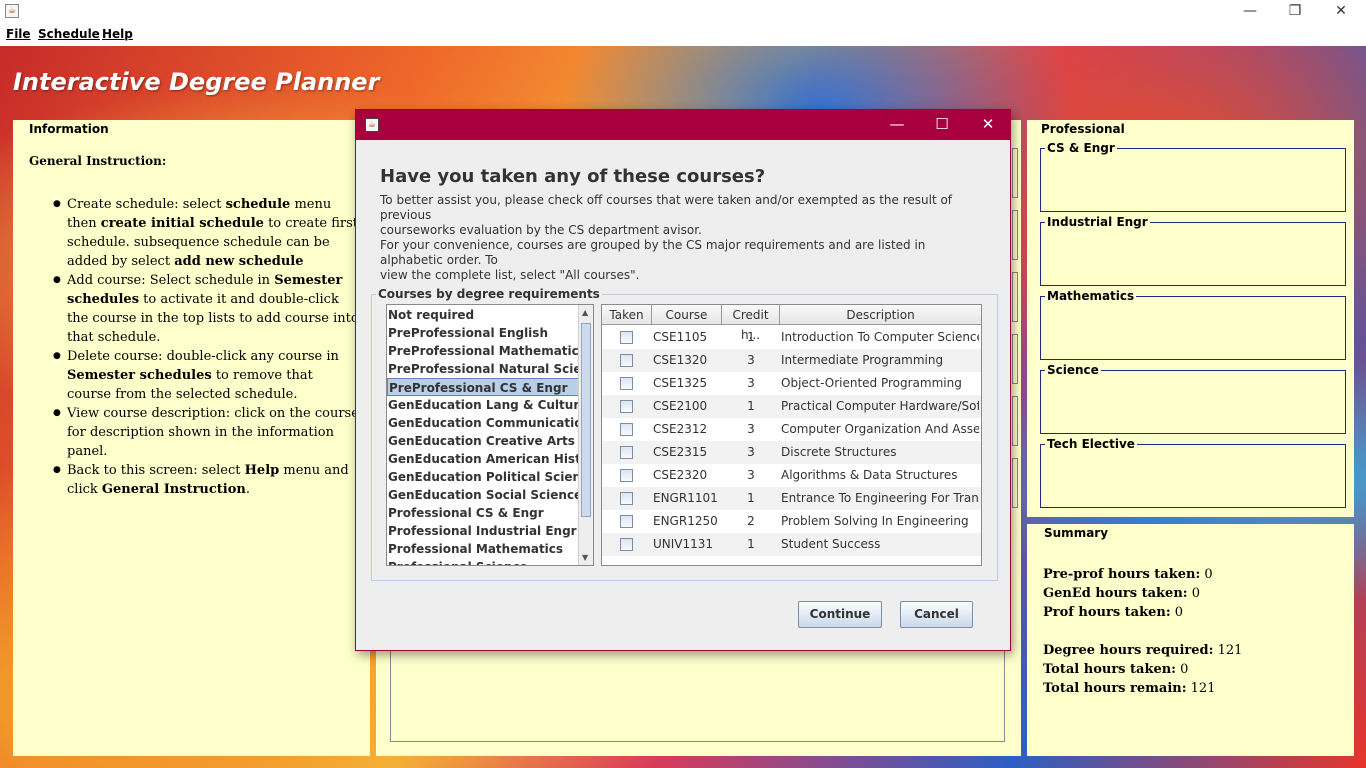 This screenshot has width=1366, height=768. I want to click on credit-cell: 1, so click(751, 406).